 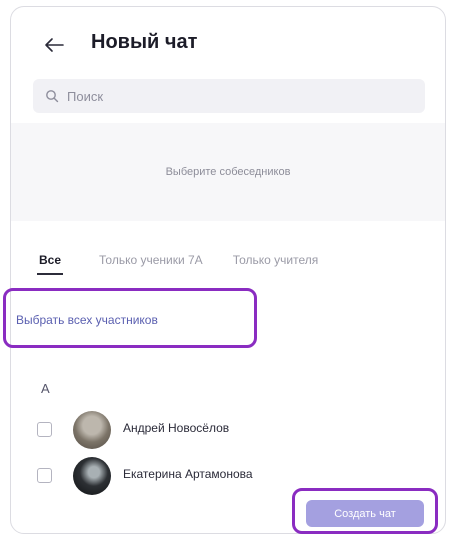 I want to click on select-all-link: Выбрать всех участников, so click(x=87, y=320).